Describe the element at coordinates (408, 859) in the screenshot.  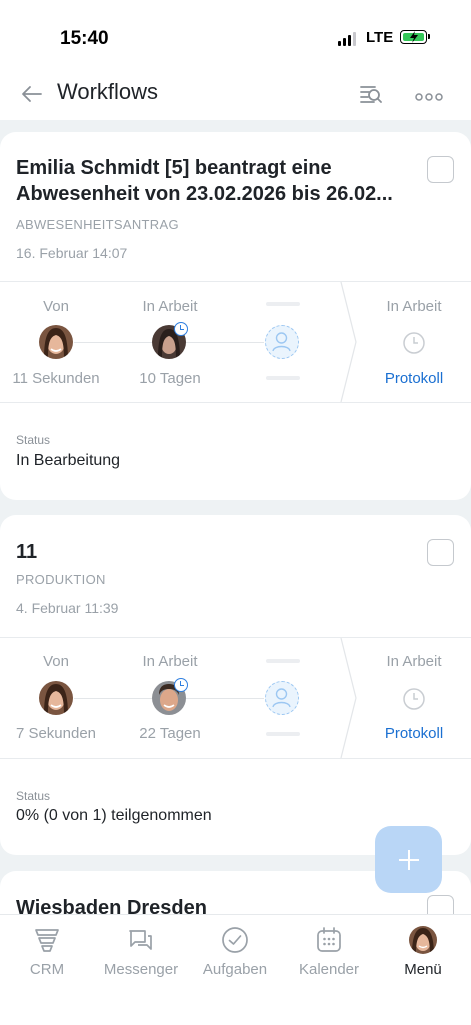
I see `add-workflow-button` at that location.